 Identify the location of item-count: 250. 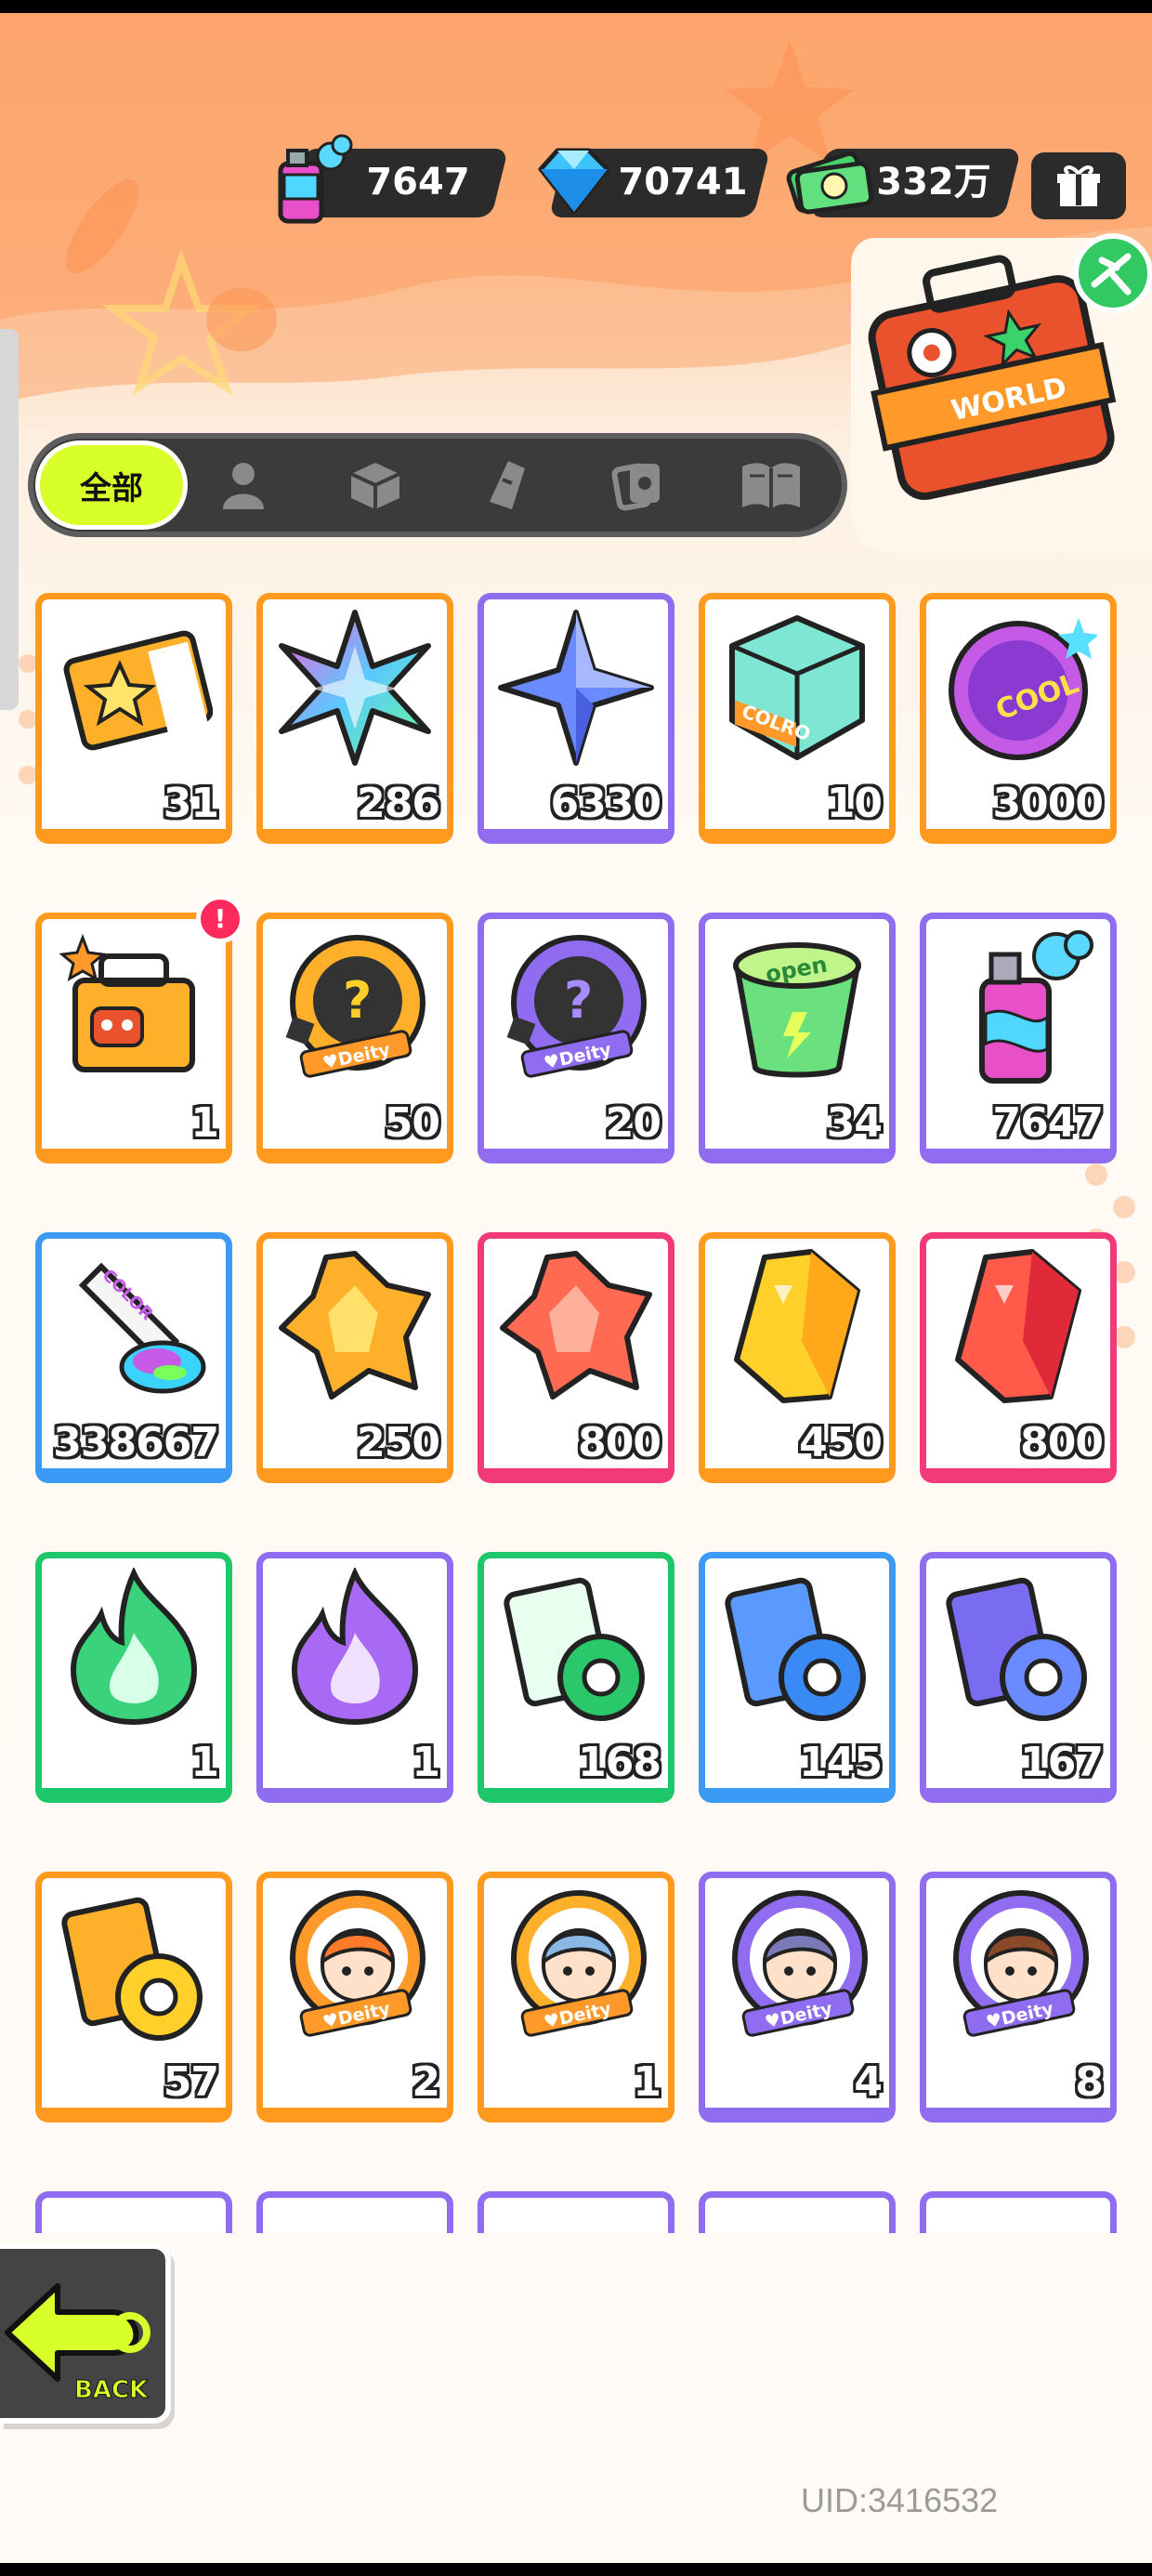
(398, 1442).